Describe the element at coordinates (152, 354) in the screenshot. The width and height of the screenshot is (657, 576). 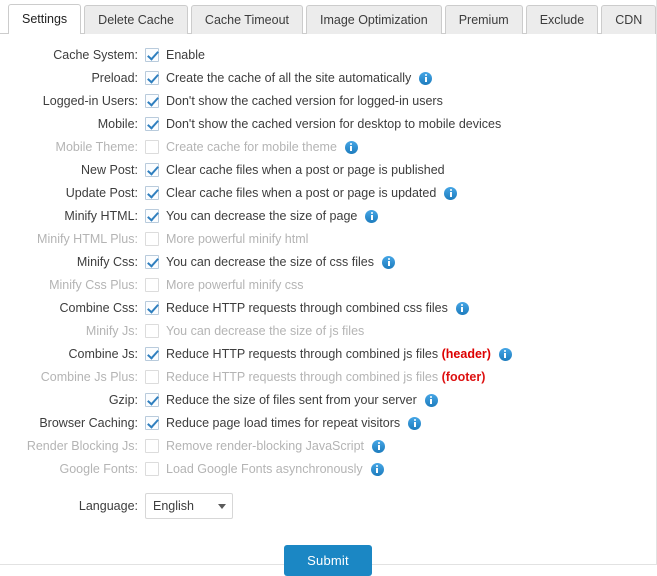
I see `checkbox-combine-js` at that location.